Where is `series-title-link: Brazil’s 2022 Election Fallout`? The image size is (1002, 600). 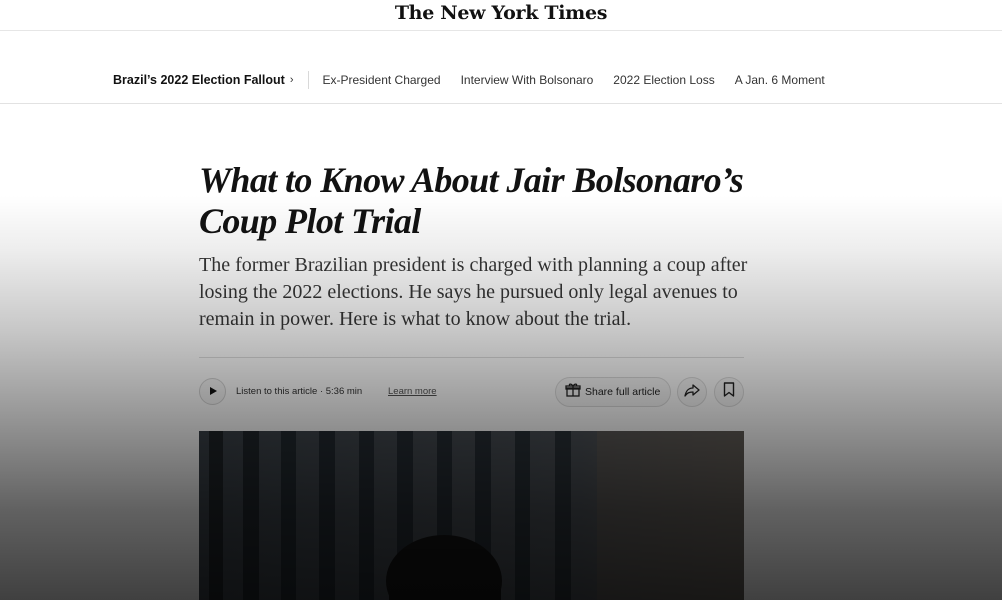
series-title-link: Brazil’s 2022 Election Fallout is located at coordinates (199, 80).